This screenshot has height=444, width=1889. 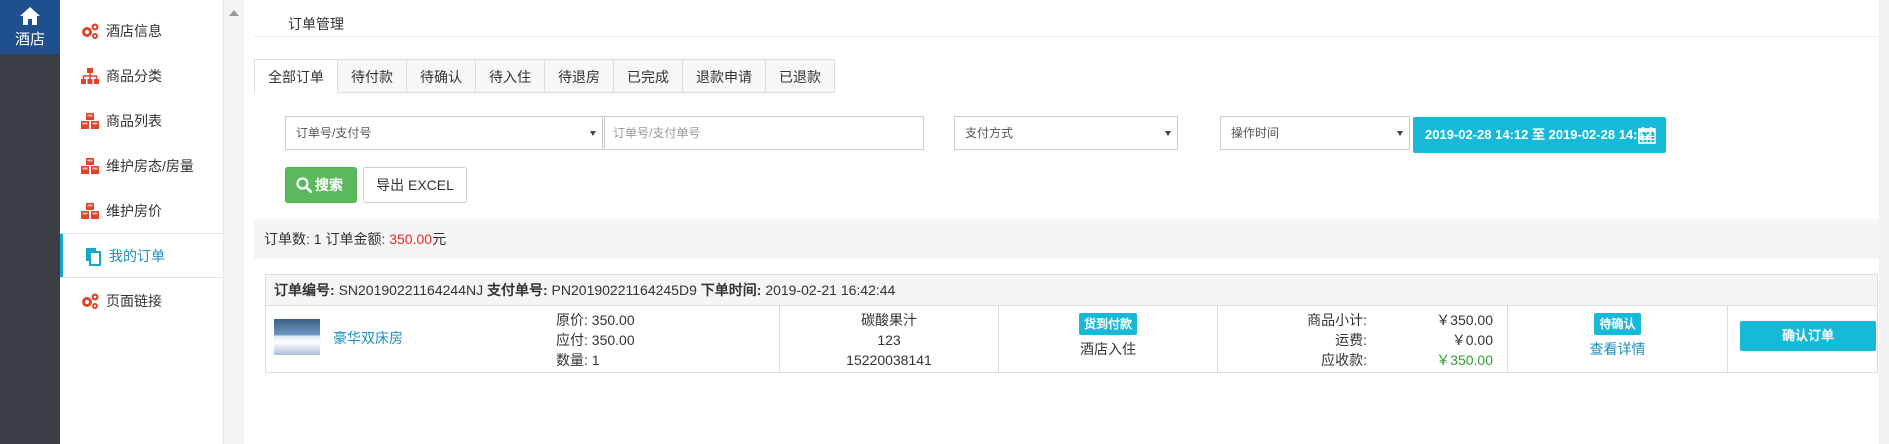 I want to click on quantity: 数量: 1, so click(x=578, y=360).